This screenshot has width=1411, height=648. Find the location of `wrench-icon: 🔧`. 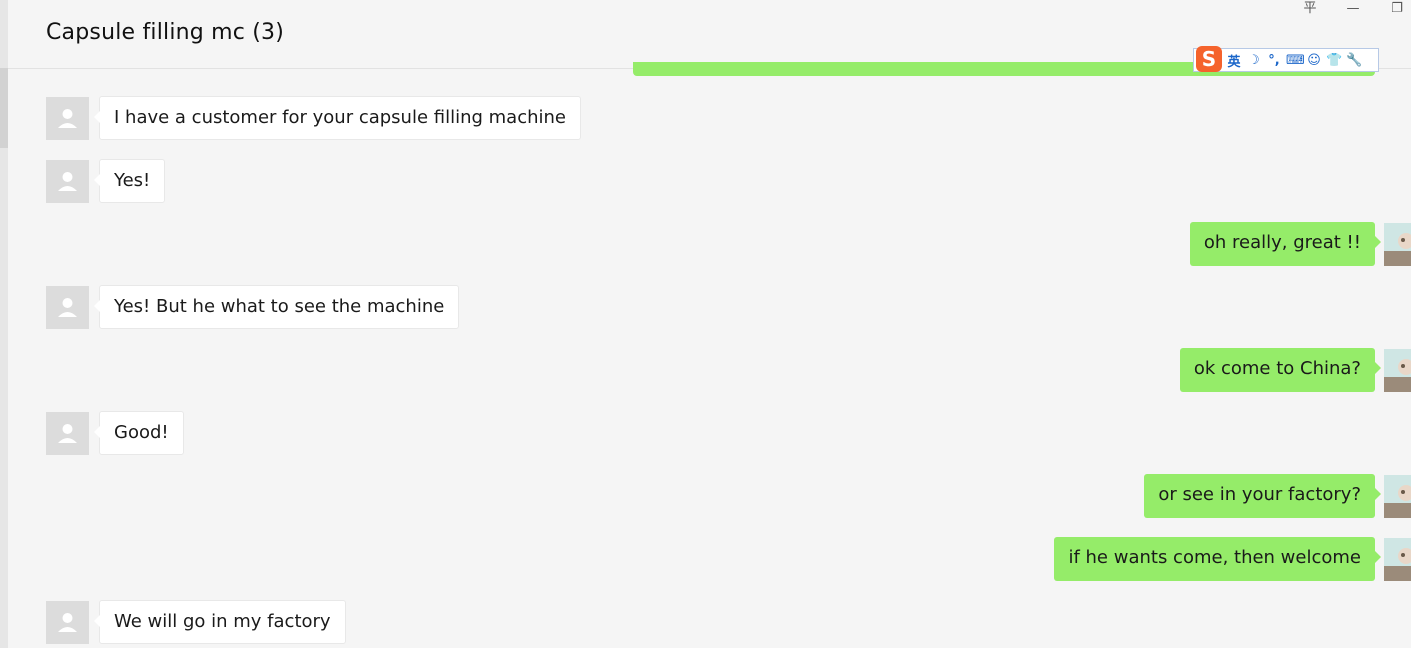

wrench-icon: 🔧 is located at coordinates (1354, 60).